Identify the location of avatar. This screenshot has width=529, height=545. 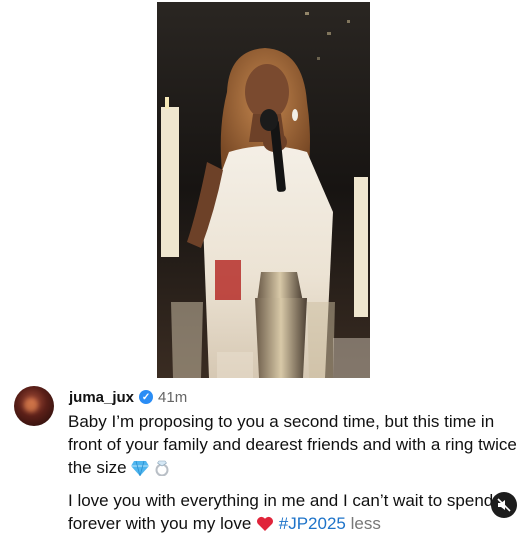
(34, 406).